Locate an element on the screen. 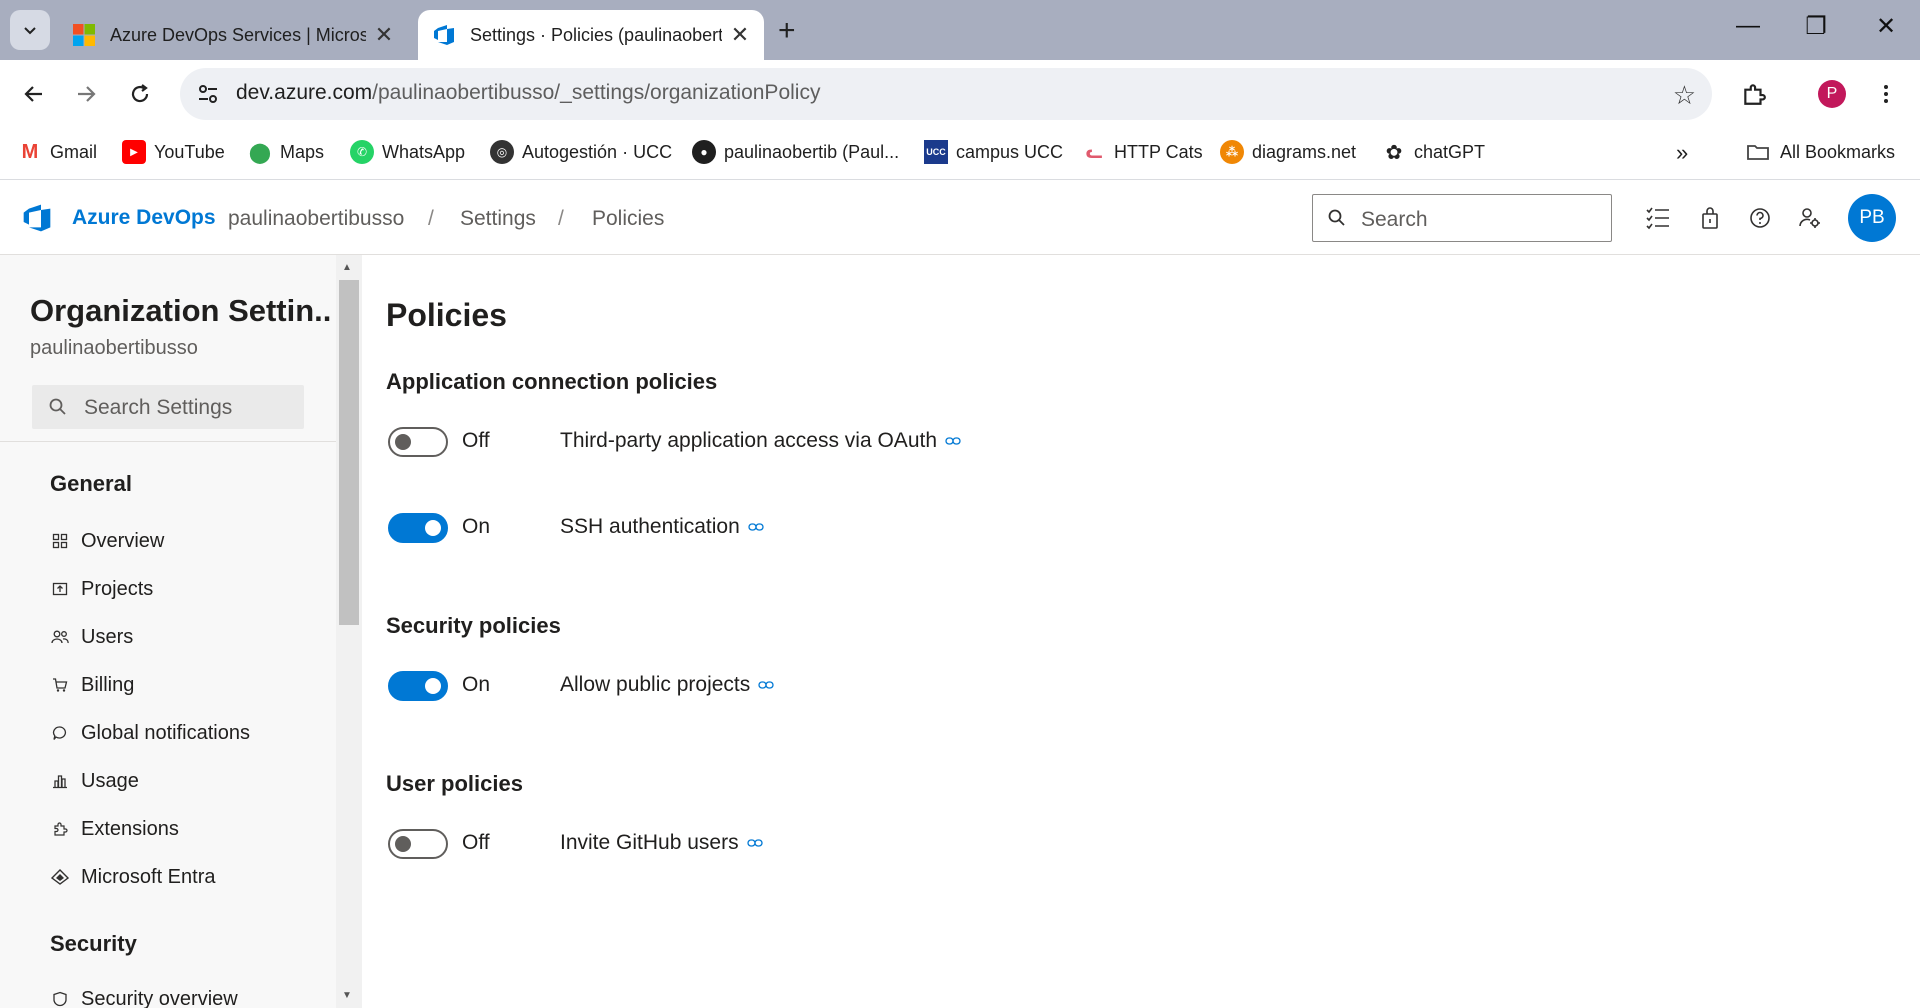 This screenshot has height=1008, width=1920. bookmark-maps: ⬤ Maps is located at coordinates (286, 152).